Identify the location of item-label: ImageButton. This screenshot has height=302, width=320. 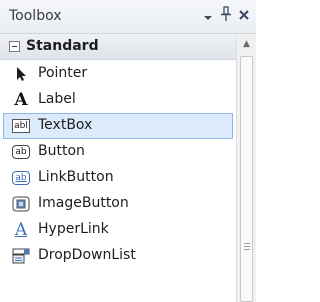
(83, 203).